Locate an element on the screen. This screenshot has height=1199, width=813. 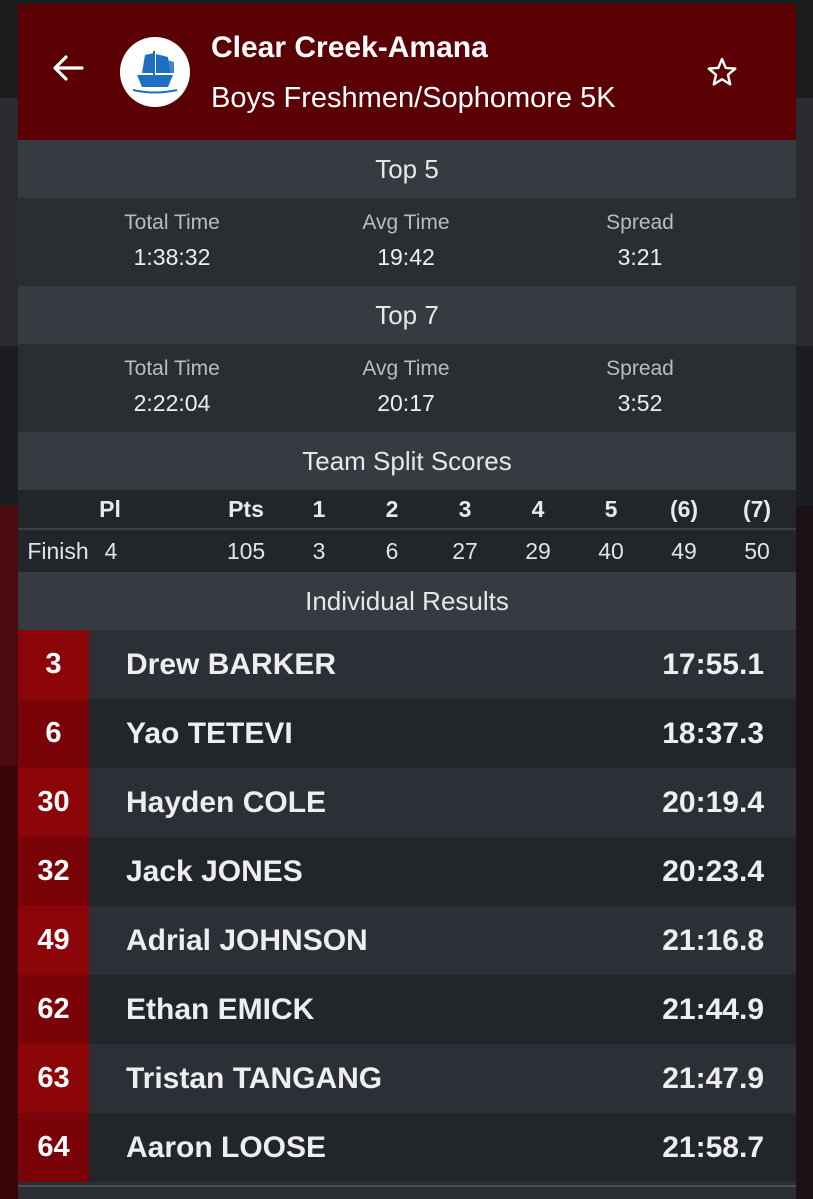
split-cell: 105 is located at coordinates (246, 550).